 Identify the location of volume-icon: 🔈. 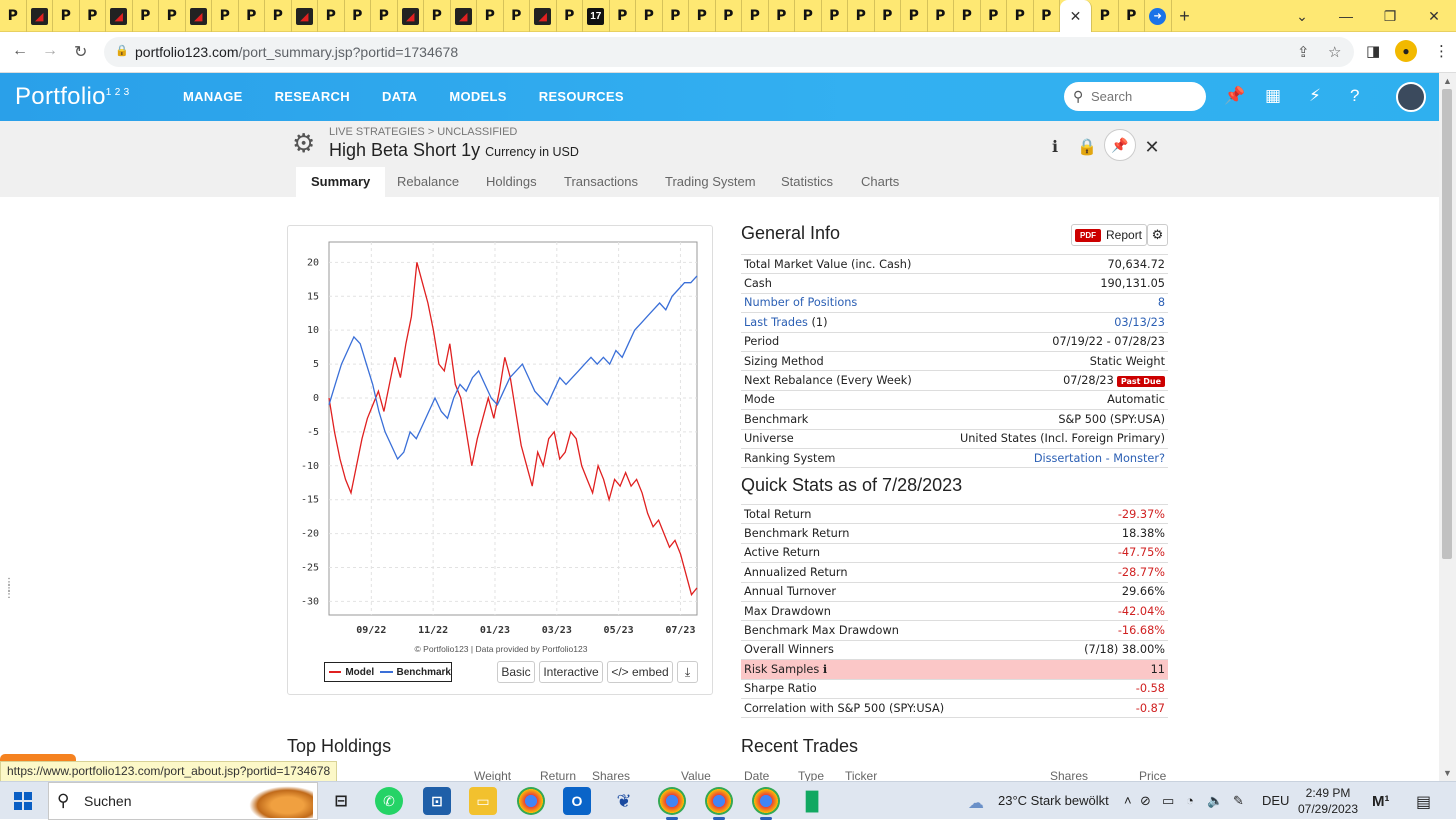
(1215, 801).